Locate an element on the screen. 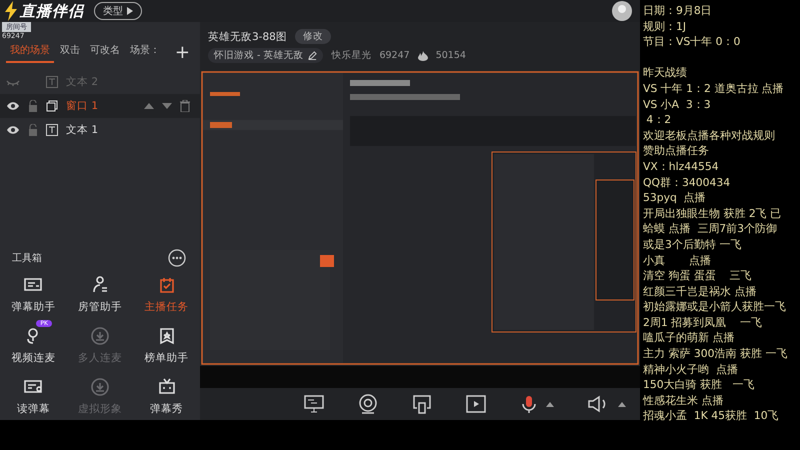 This screenshot has width=800, height=450. window-icon is located at coordinates (52, 106).